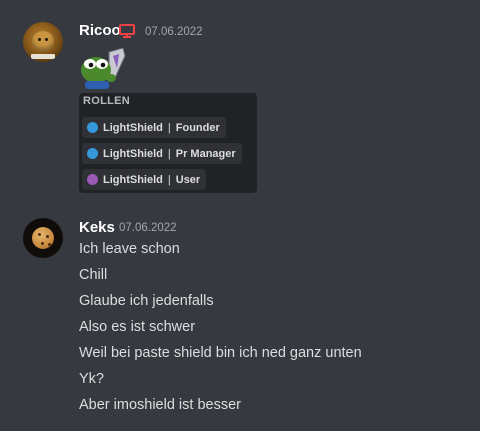 The height and width of the screenshot is (431, 480). I want to click on message-line: Also es ist schwer, so click(137, 327).